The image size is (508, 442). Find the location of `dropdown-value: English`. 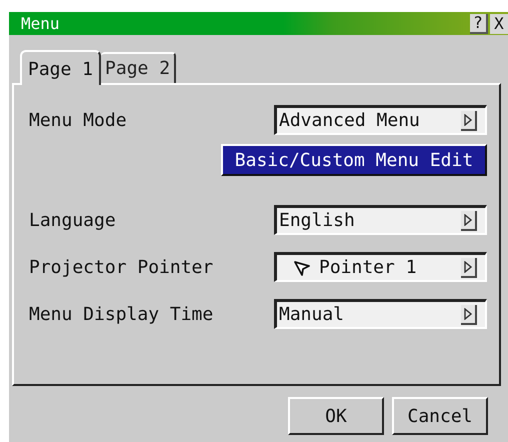

dropdown-value: English is located at coordinates (317, 221).